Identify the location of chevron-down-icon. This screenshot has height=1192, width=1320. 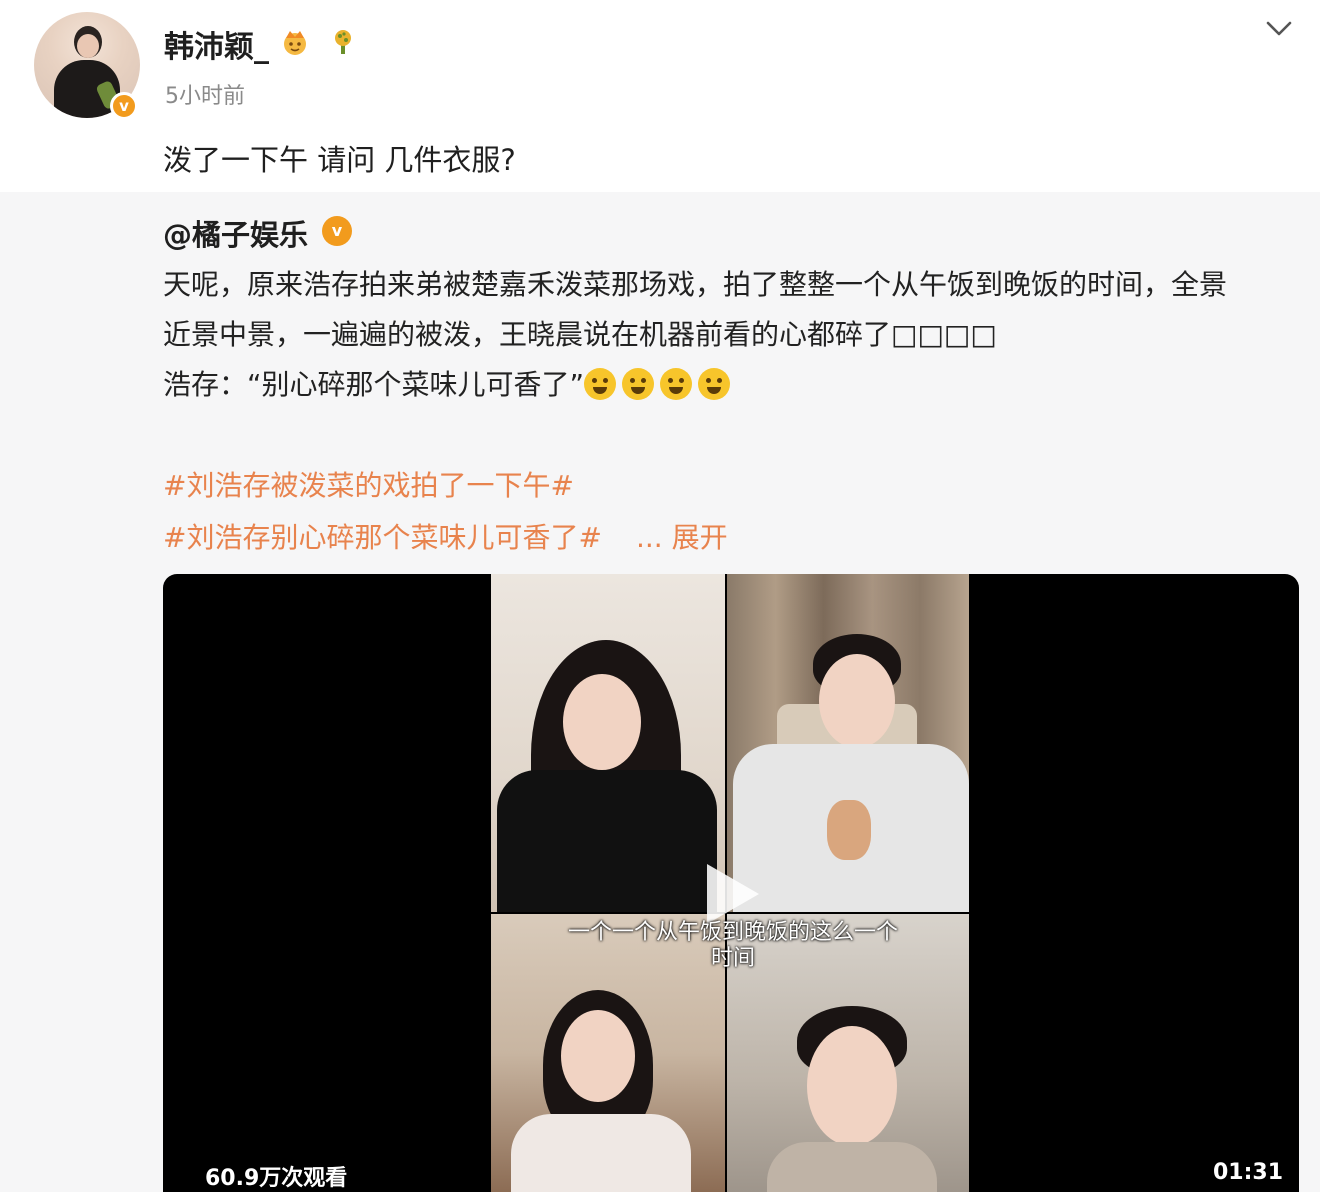
(1279, 29).